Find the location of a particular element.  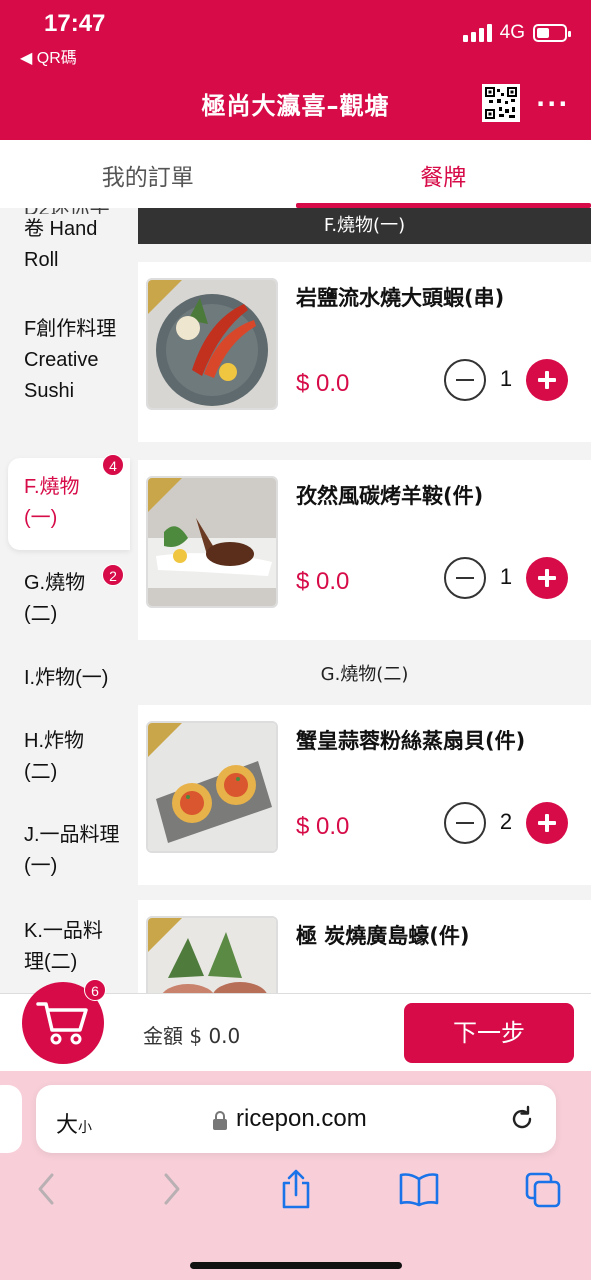

sidebar-item-ippin-2: K.一品料理(二) is located at coordinates (65, 947).